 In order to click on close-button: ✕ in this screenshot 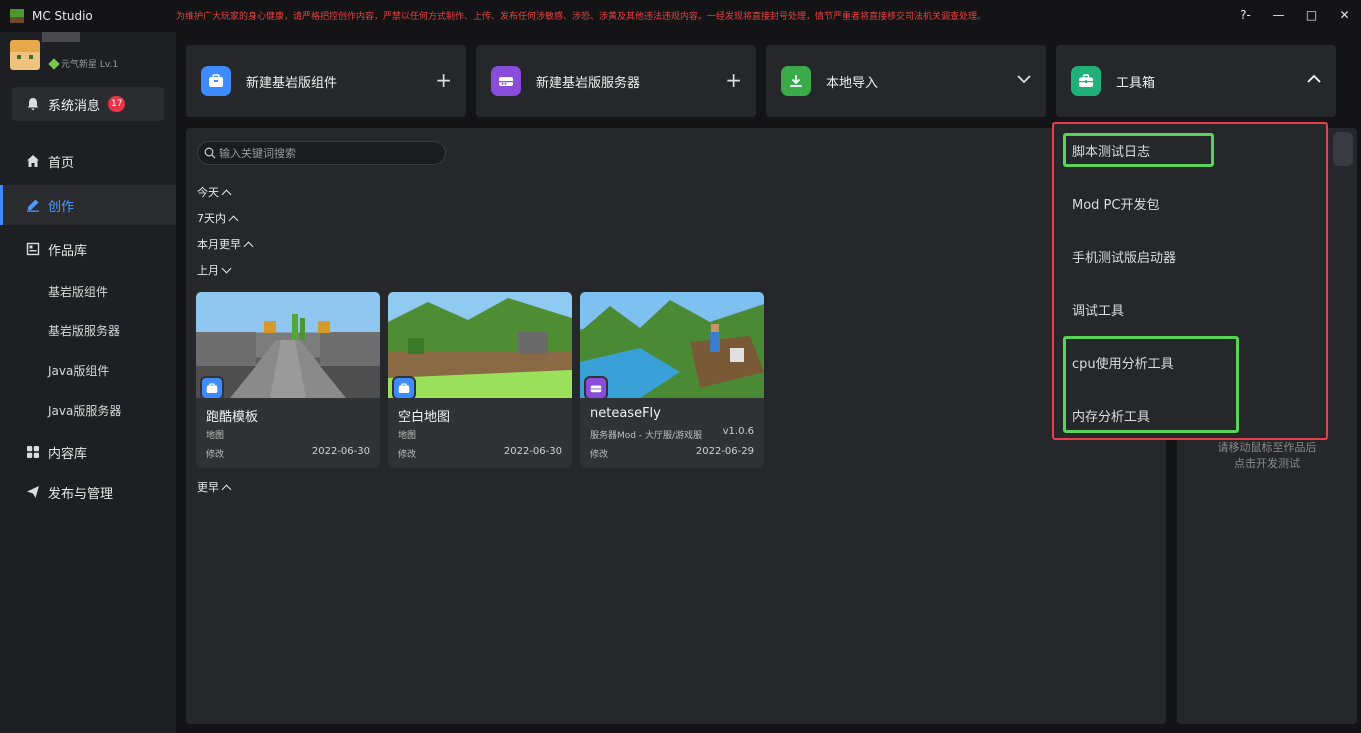, I will do `click(1344, 15)`.